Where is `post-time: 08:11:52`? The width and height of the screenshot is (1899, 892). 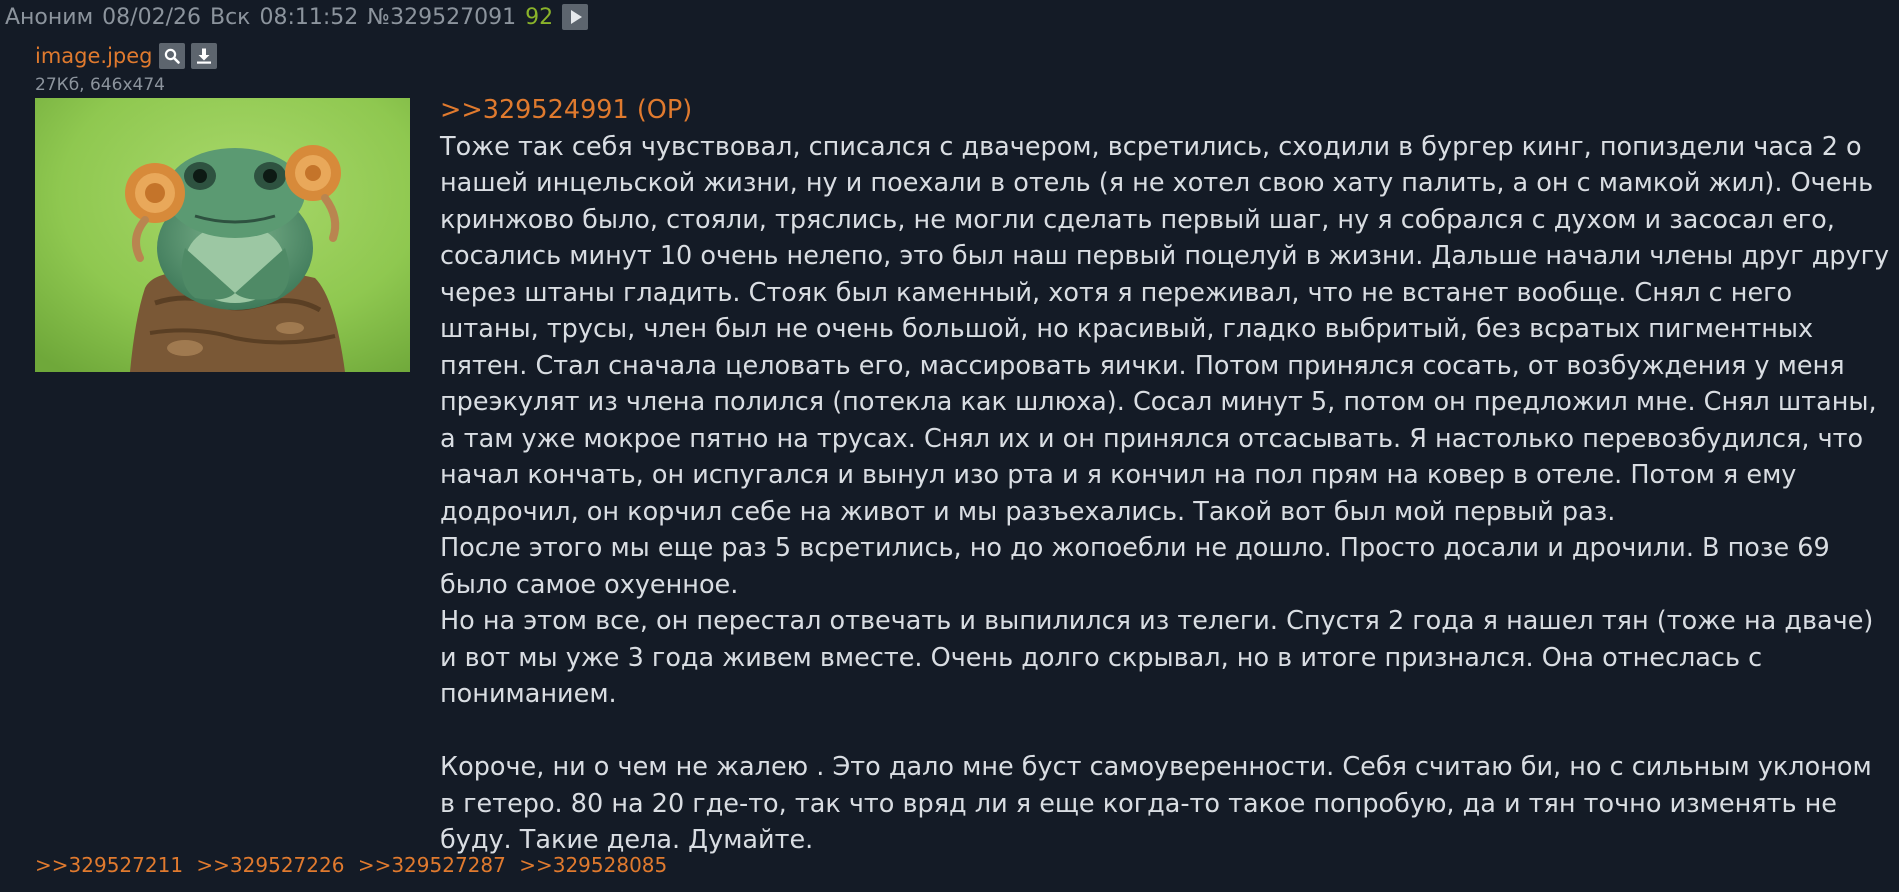 post-time: 08:11:52 is located at coordinates (309, 17).